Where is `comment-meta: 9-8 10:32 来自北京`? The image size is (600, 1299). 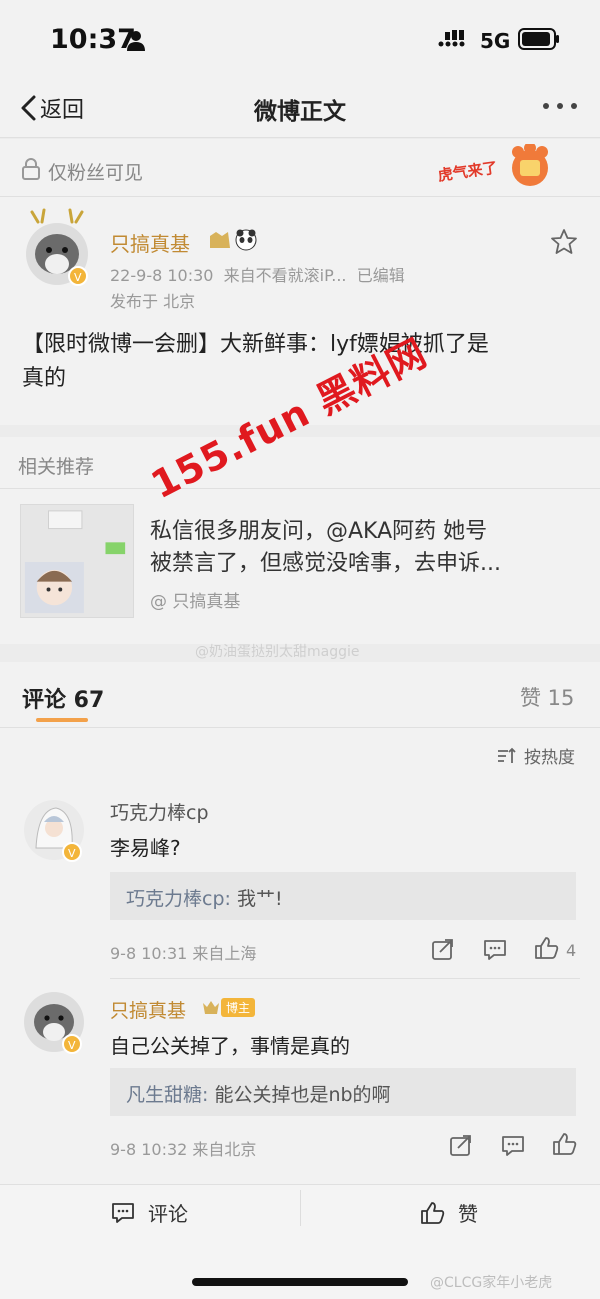
comment-meta: 9-8 10:32 来自北京 is located at coordinates (183, 1149).